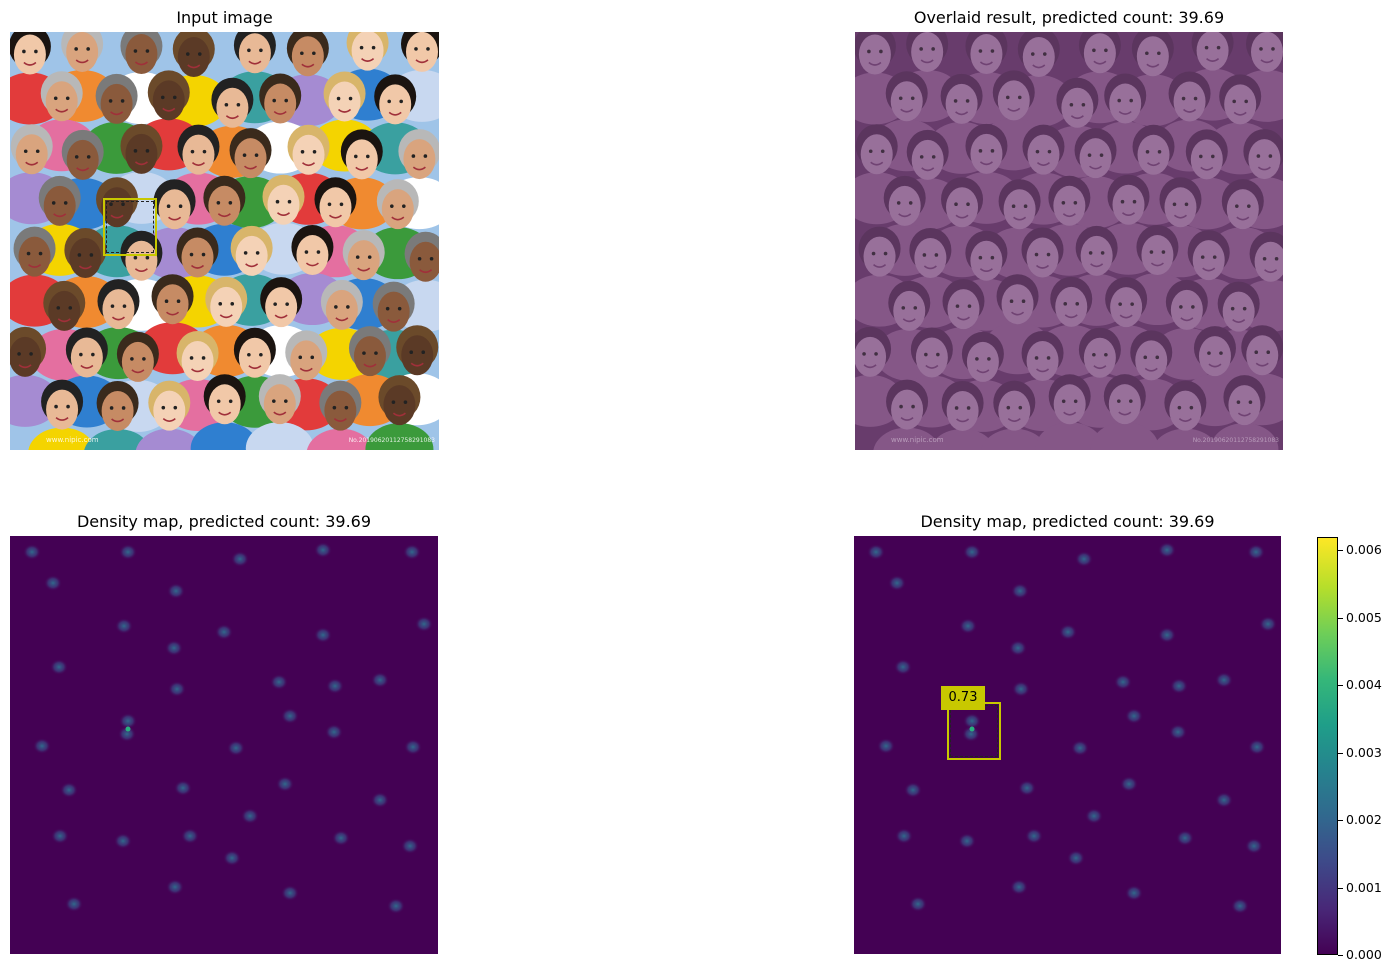 The height and width of the screenshot is (974, 1396). What do you see at coordinates (1364, 954) in the screenshot?
I see `colorbar-tick-label: 0.000` at bounding box center [1364, 954].